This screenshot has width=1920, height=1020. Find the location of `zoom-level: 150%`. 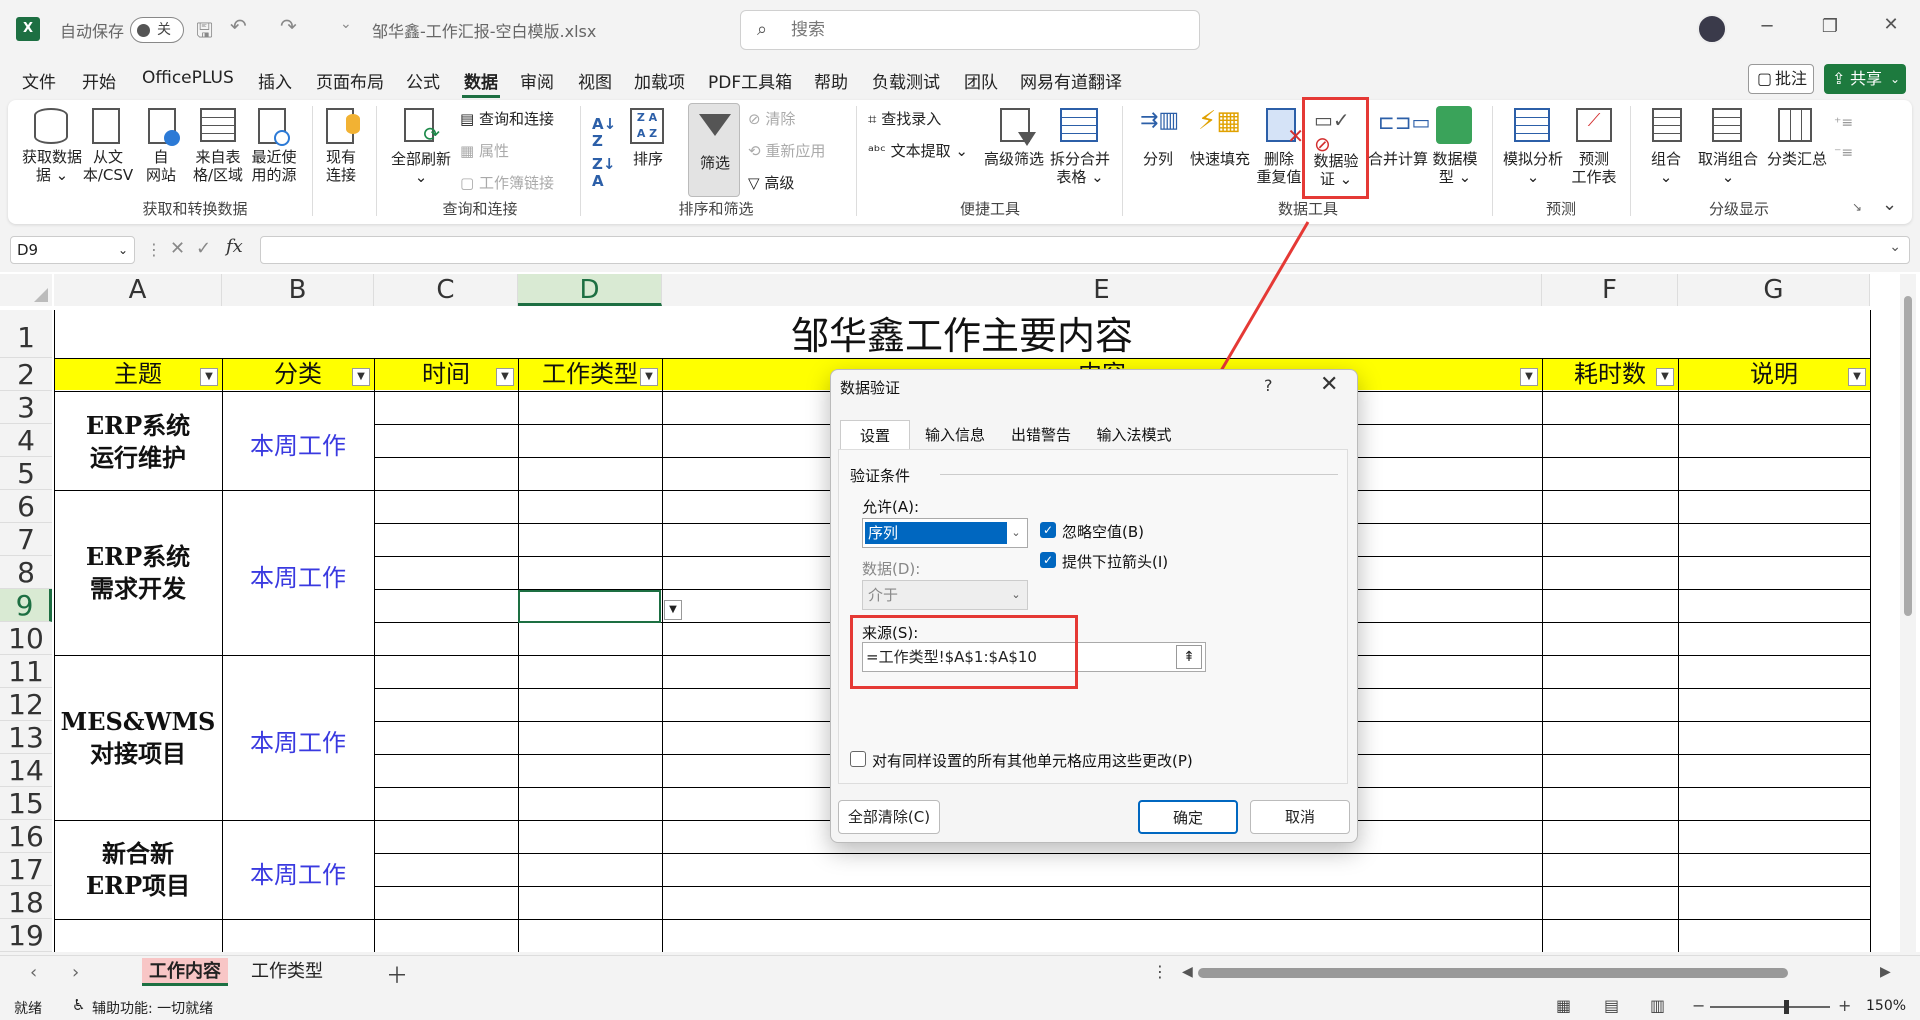

zoom-level: 150% is located at coordinates (1886, 1006).